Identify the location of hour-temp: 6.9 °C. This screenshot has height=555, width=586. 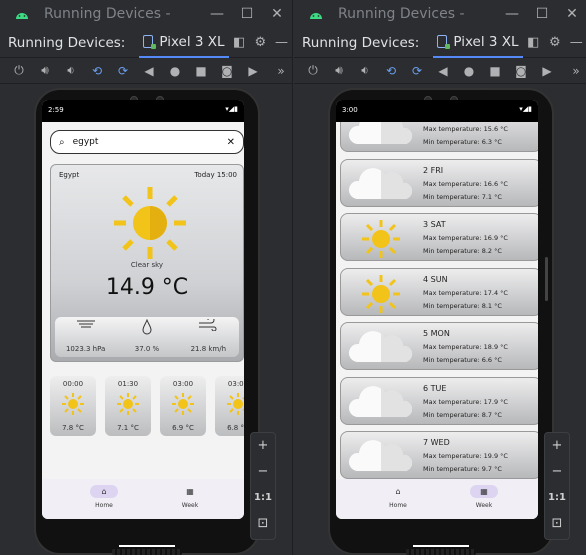
(183, 428).